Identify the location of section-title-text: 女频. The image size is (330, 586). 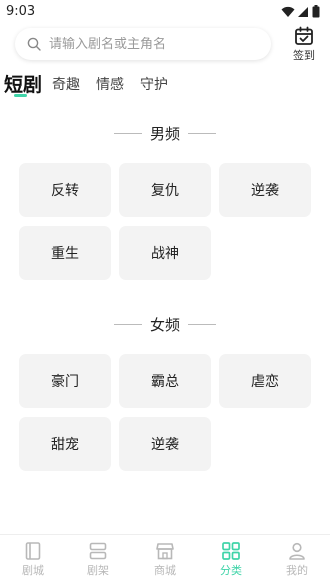
(164, 324).